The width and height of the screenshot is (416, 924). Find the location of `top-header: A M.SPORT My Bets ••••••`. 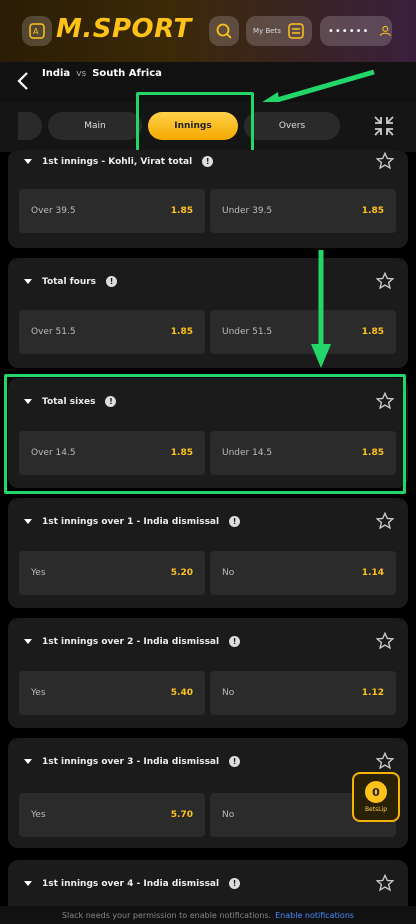

top-header: A M.SPORT My Bets •••••• is located at coordinates (208, 31).